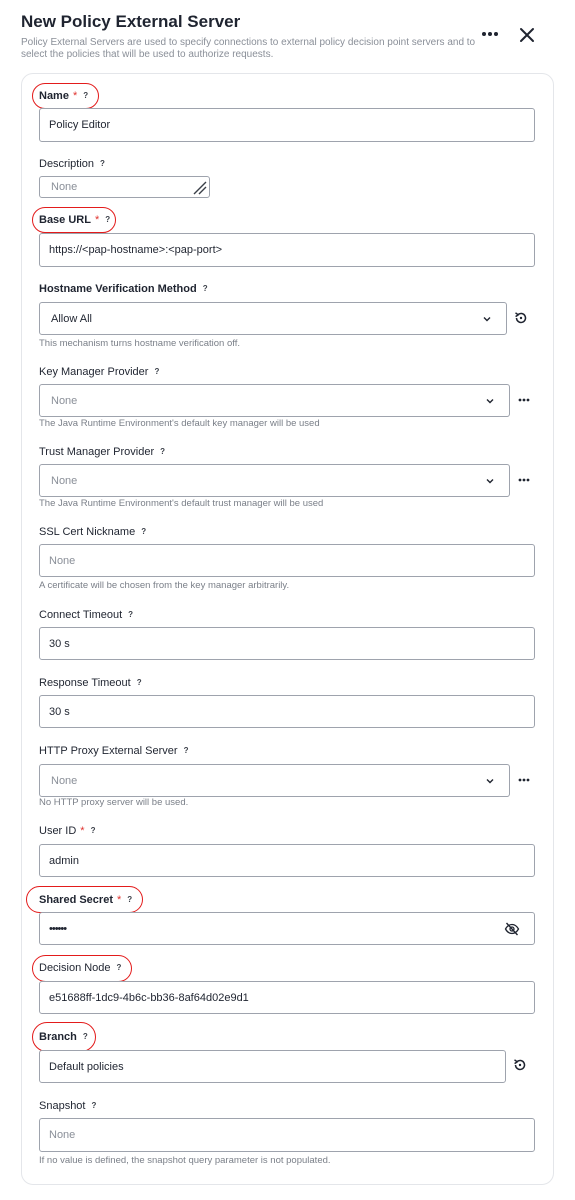  Describe the element at coordinates (86, 900) in the screenshot. I see `shared-secret-label: Shared Secret *?` at that location.